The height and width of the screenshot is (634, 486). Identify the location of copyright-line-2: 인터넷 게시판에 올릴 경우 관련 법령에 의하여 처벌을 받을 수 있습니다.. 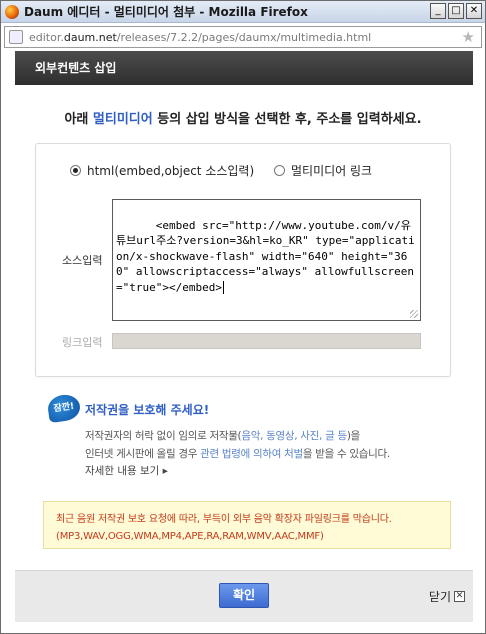
(237, 453).